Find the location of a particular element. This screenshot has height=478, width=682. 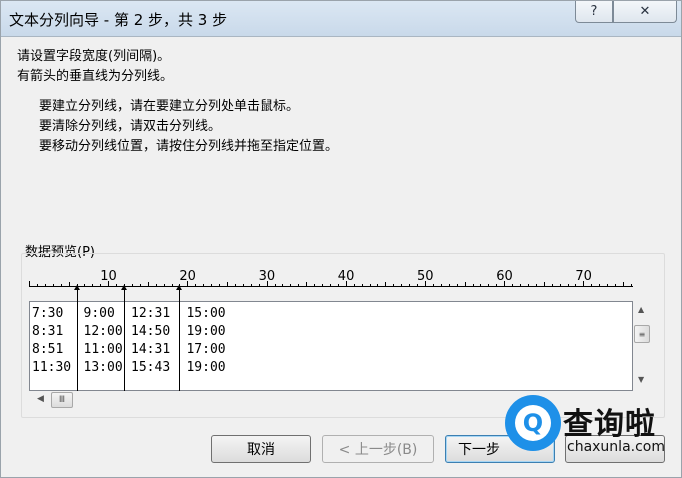

table-cell: 11:30 is located at coordinates (52, 367).